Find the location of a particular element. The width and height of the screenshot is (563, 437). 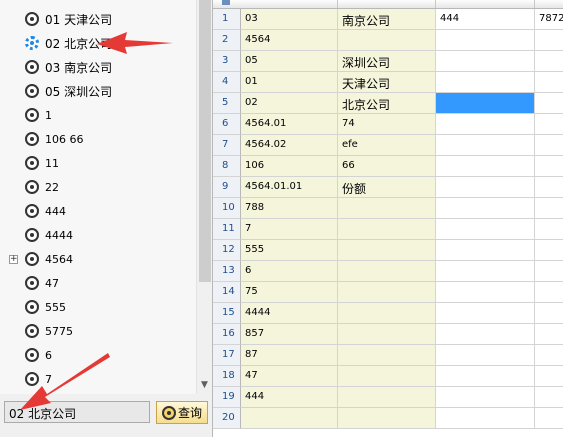

tree-node: +4564 is located at coordinates (98, 259).